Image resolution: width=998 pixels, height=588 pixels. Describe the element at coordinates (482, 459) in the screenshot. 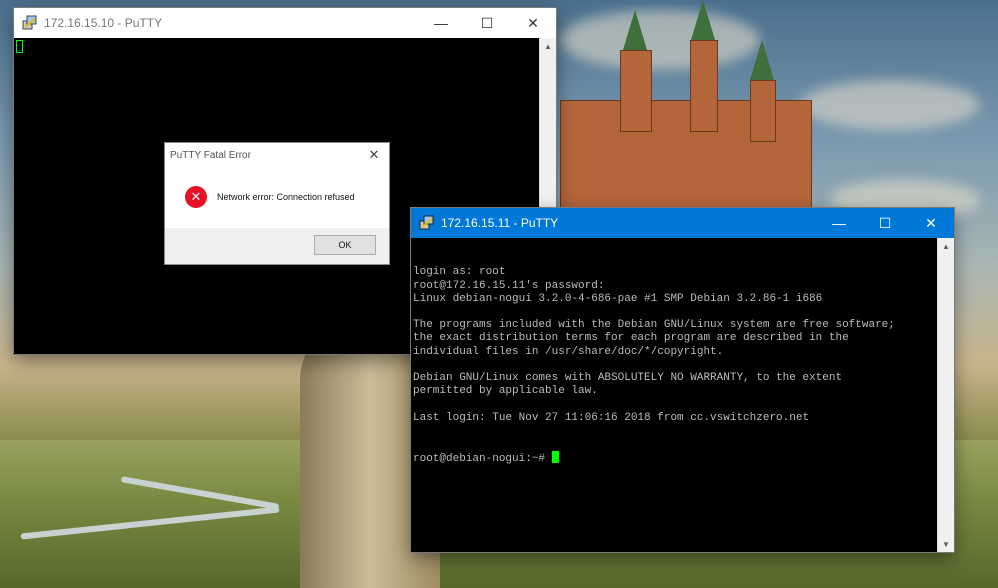

I see `shell-prompt: root@debian-nogui:~#` at that location.